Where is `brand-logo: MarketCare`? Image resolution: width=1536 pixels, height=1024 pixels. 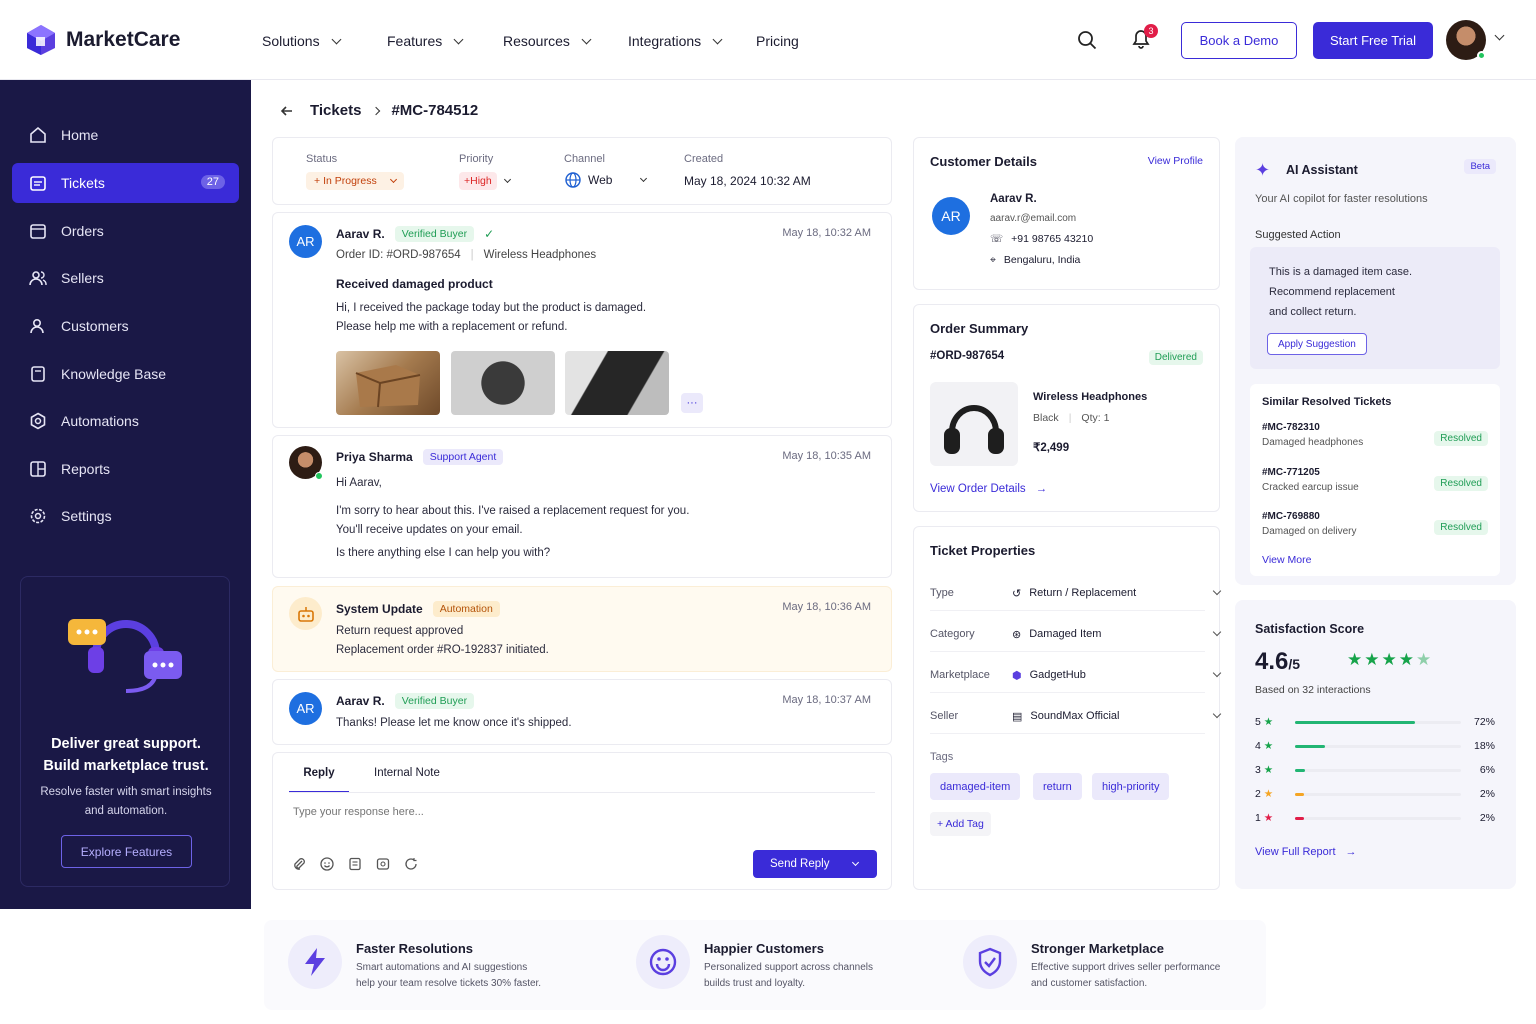 brand-logo: MarketCare is located at coordinates (103, 40).